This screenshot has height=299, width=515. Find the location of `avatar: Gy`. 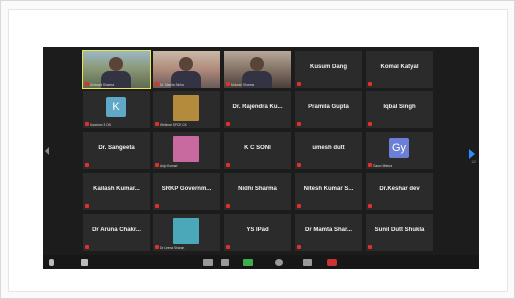

avatar: Gy is located at coordinates (399, 148).